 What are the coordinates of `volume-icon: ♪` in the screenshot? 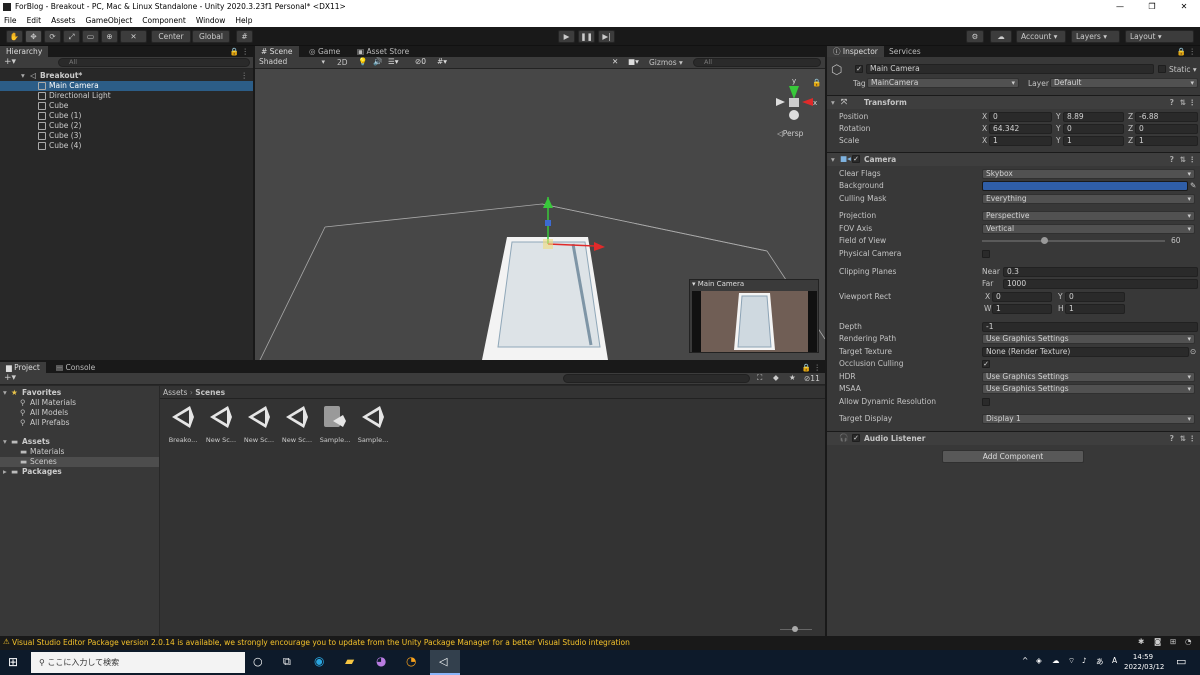 It's located at (1084, 660).